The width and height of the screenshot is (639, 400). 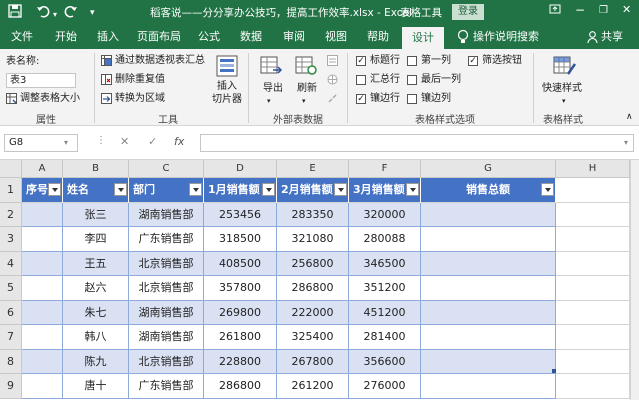 What do you see at coordinates (11, 337) in the screenshot?
I see `row-header: 7` at bounding box center [11, 337].